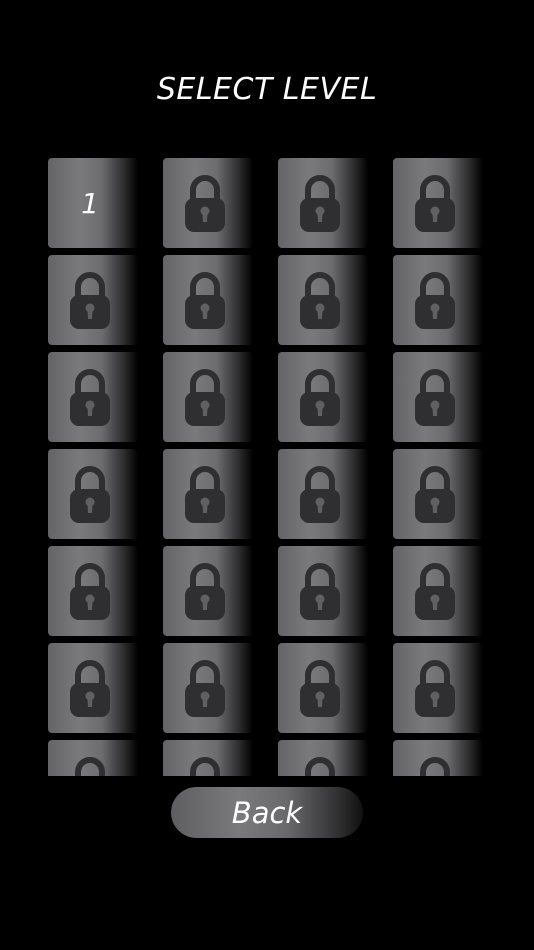 Image resolution: width=534 pixels, height=950 pixels. I want to click on back-button: Back, so click(267, 812).